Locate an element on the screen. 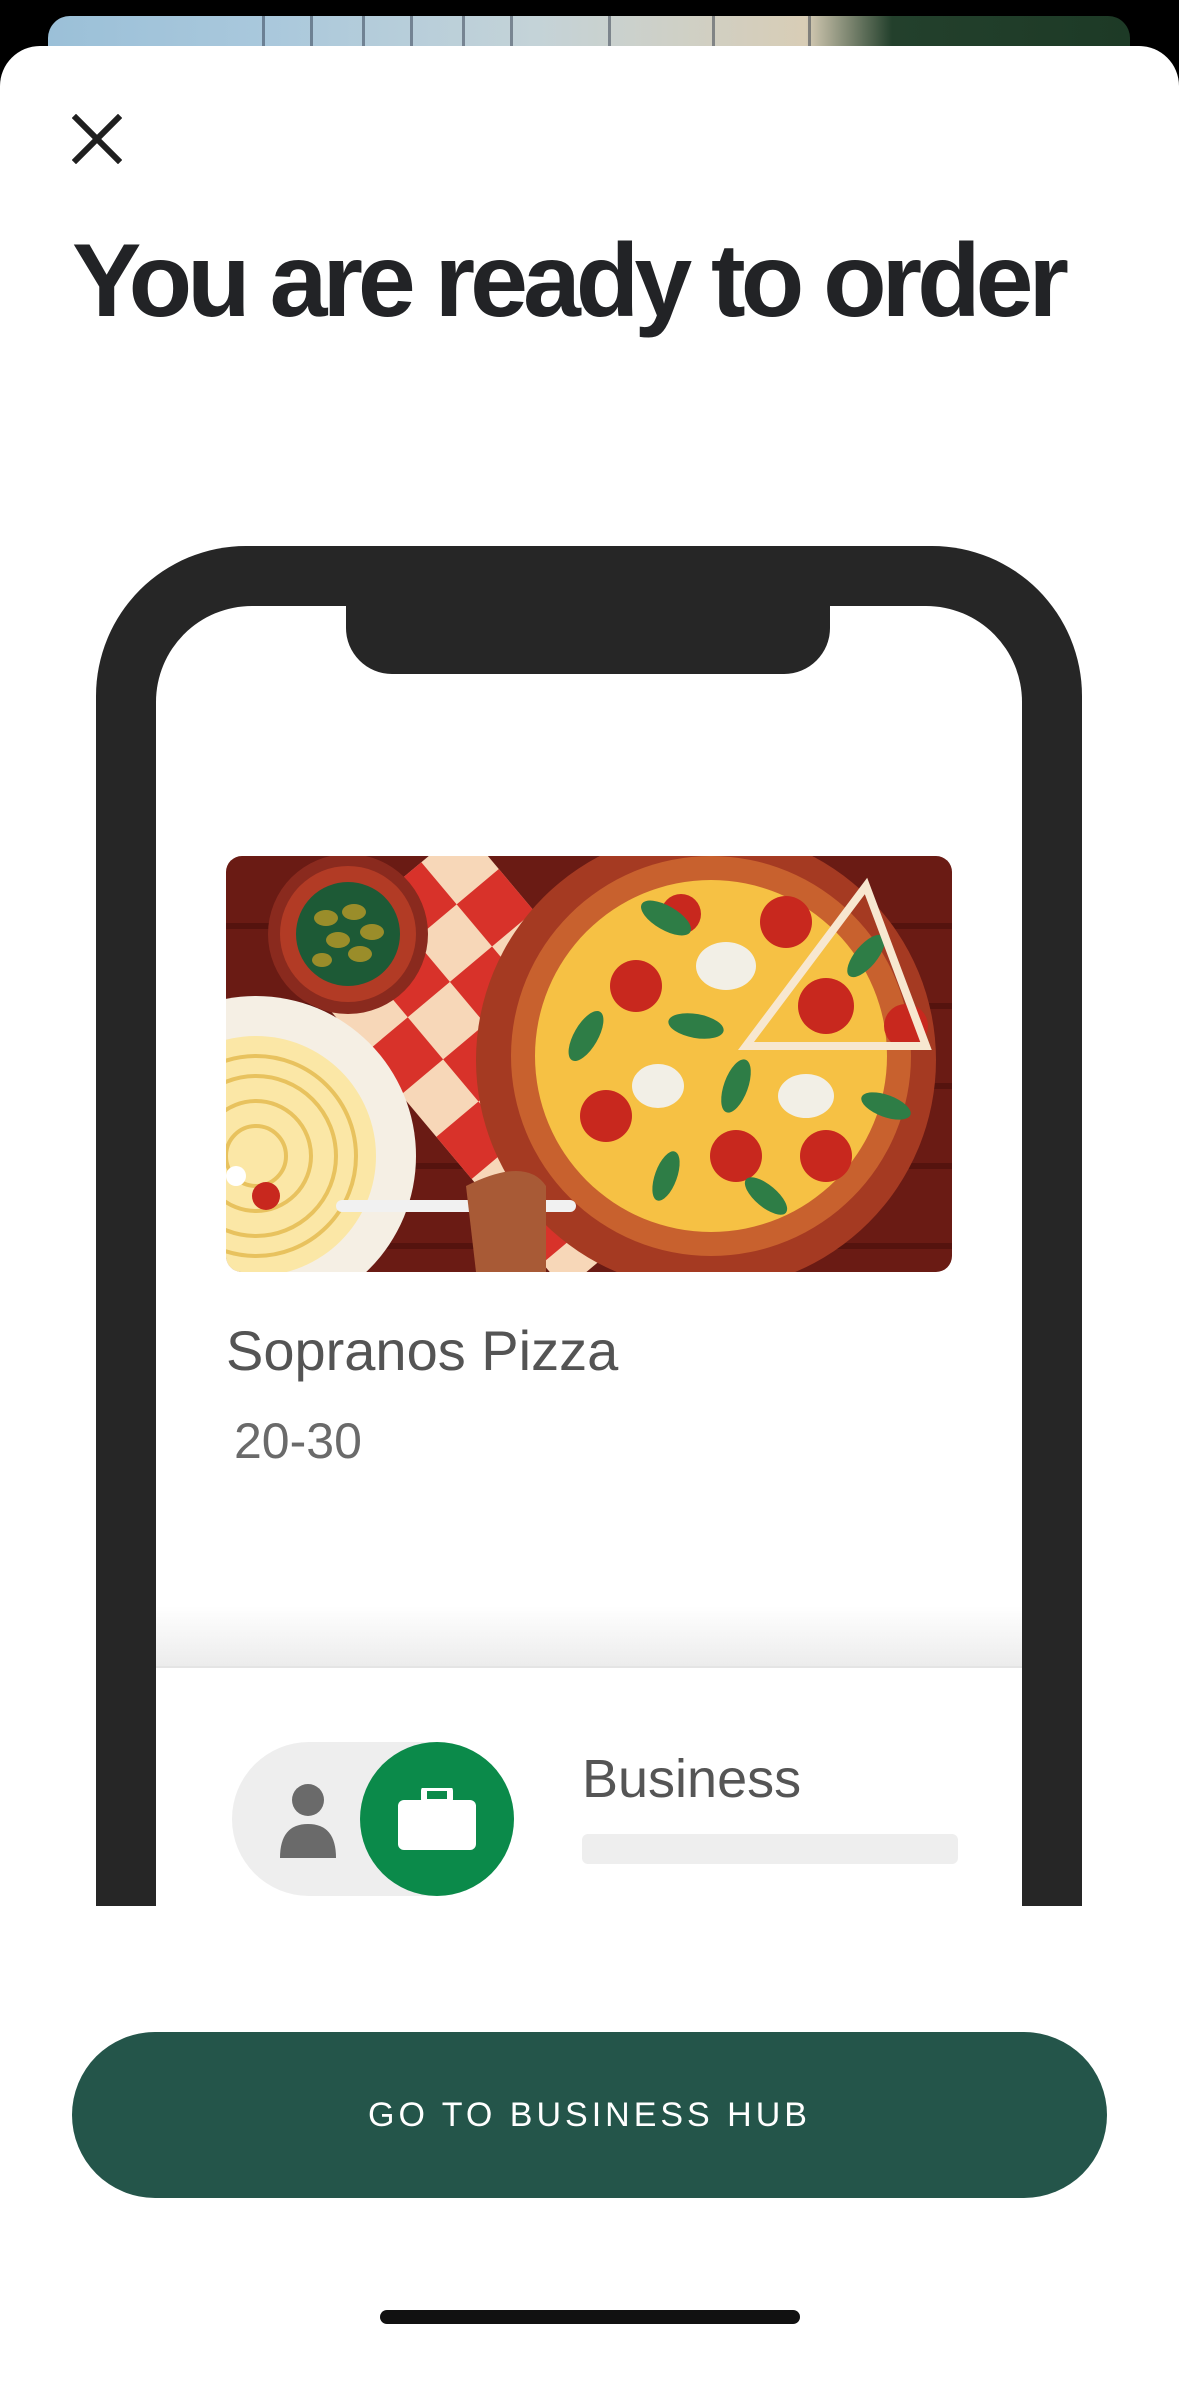 This screenshot has width=1179, height=2396. profile-panel: Business is located at coordinates (589, 1806).